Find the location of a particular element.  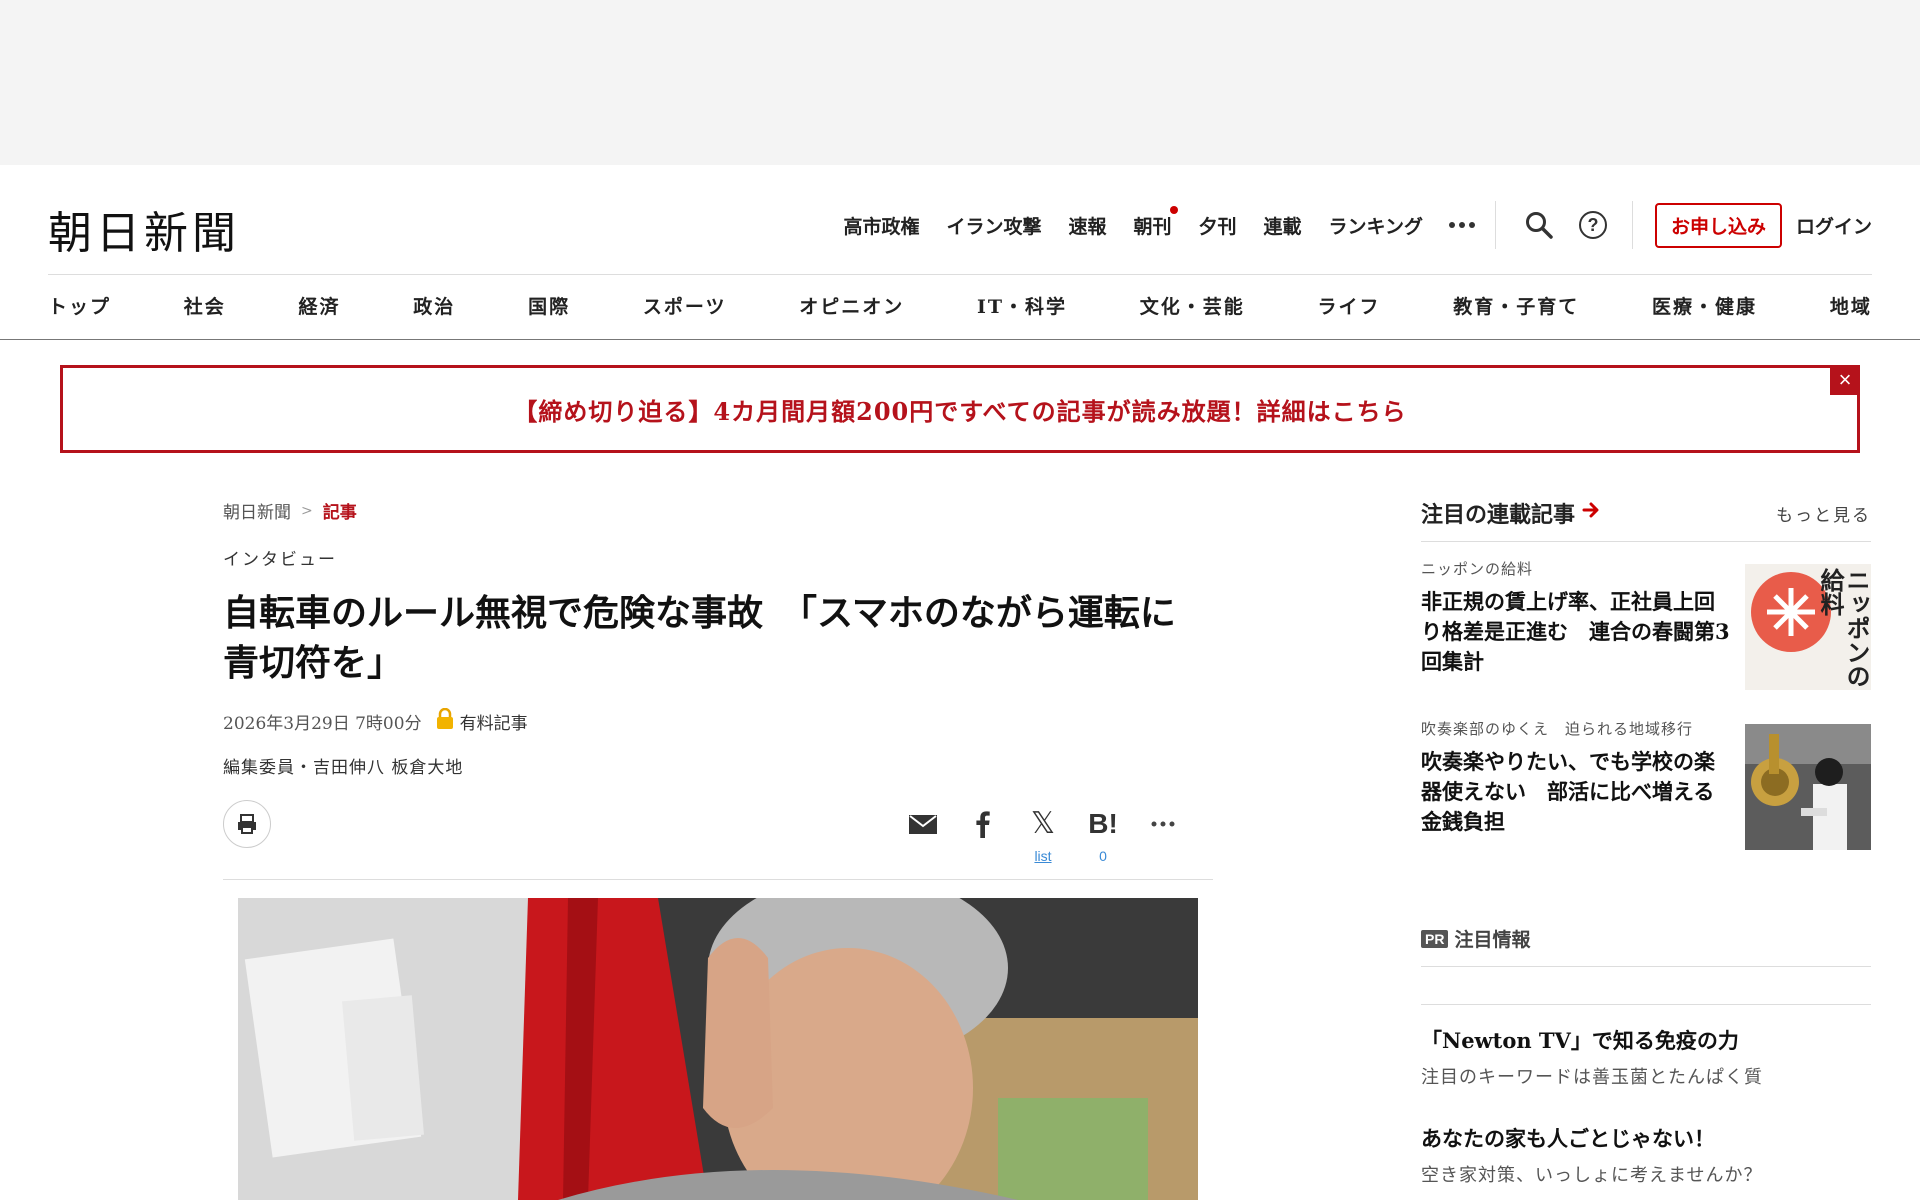

breadcrumb-home: 朝日新聞 is located at coordinates (257, 510).